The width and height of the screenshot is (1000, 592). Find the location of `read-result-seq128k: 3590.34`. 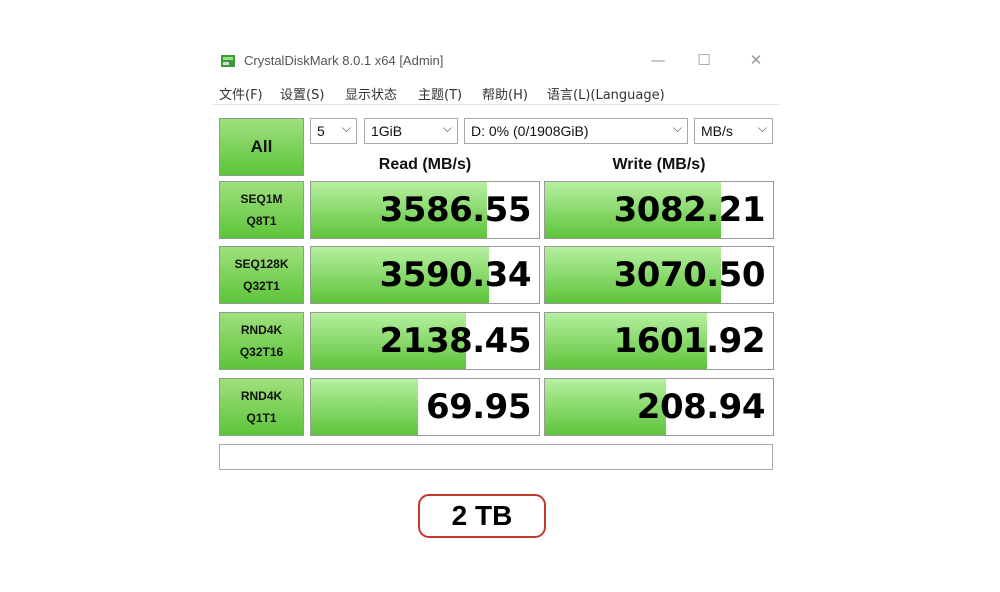

read-result-seq128k: 3590.34 is located at coordinates (425, 275).